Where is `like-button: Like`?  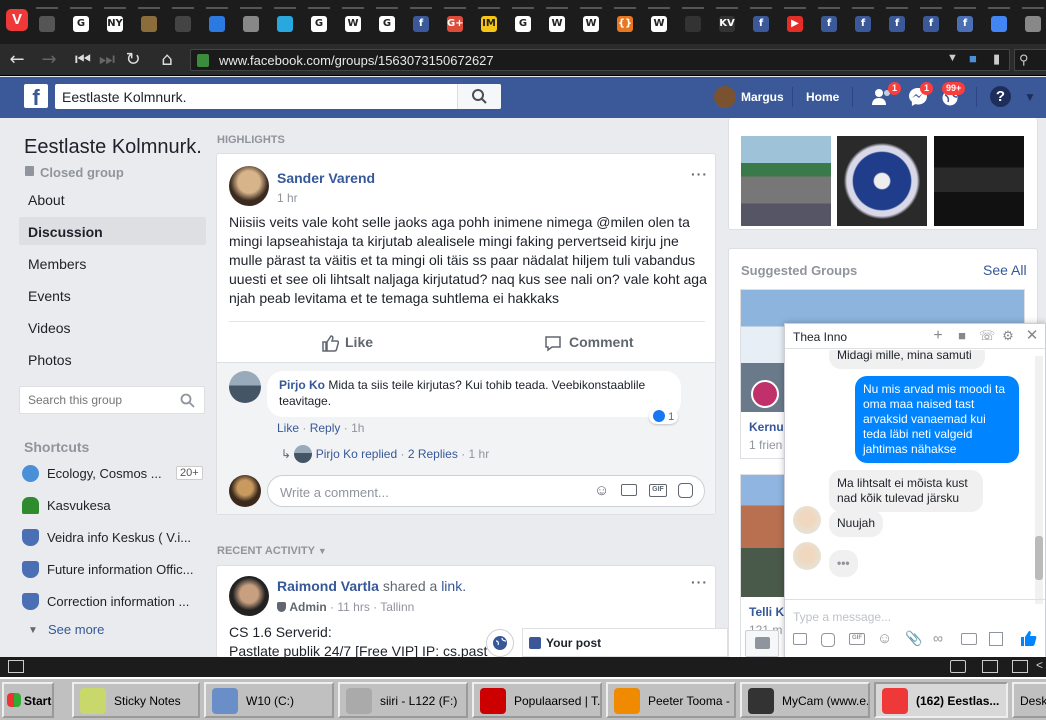 like-button: Like is located at coordinates (359, 342).